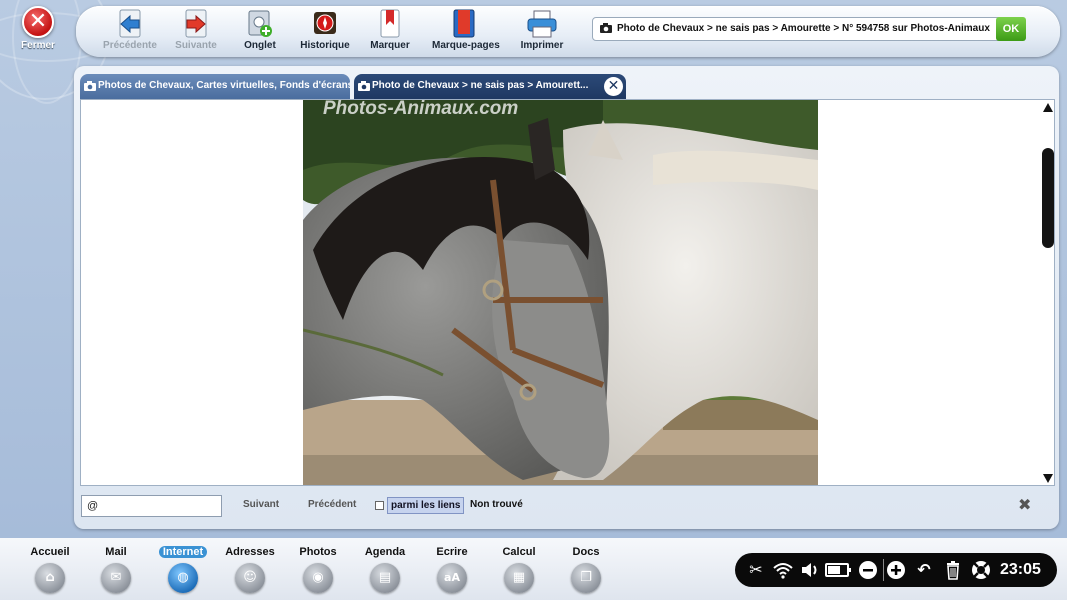 This screenshot has width=1067, height=600. Describe the element at coordinates (250, 552) in the screenshot. I see `dock-label: Adresses` at that location.